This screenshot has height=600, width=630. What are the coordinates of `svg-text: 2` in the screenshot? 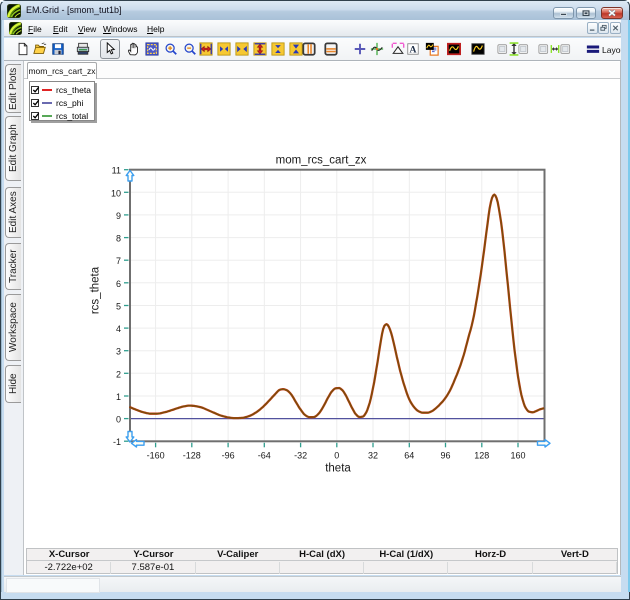 It's located at (118, 374).